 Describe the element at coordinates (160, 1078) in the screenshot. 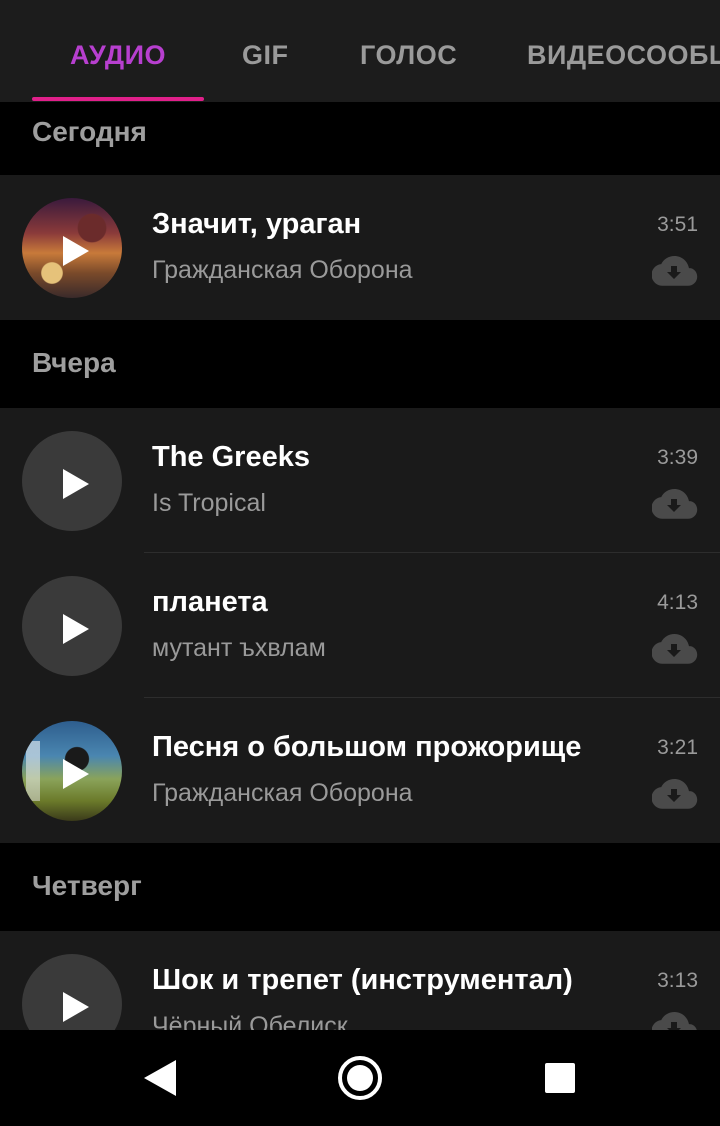

I see `back-triangle-icon` at that location.